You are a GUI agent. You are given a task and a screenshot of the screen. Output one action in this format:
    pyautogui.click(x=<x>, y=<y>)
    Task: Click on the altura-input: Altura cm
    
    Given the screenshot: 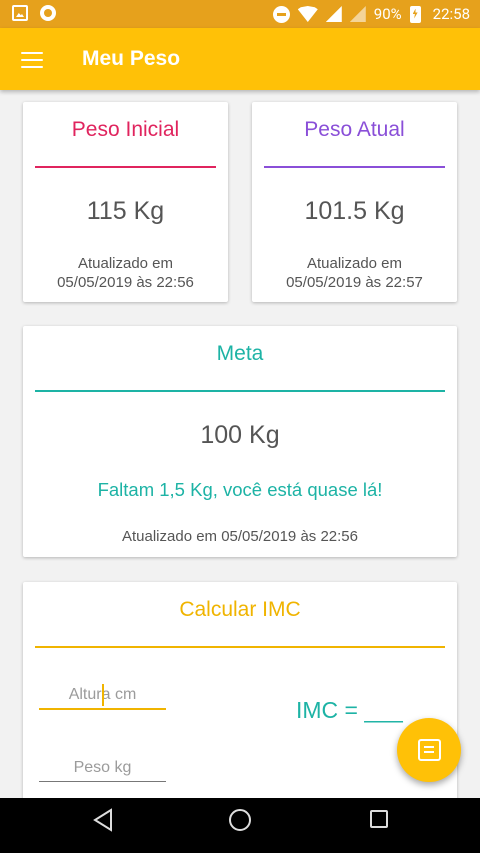 What is the action you would take?
    pyautogui.click(x=102, y=696)
    